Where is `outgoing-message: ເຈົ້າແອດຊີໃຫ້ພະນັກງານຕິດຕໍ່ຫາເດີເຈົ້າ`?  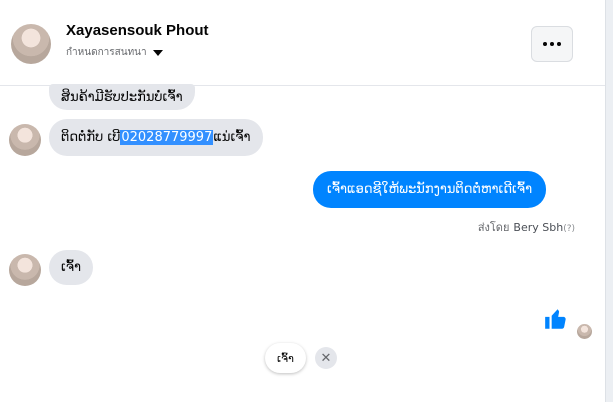
outgoing-message: ເຈົ້າແອດຊີໃຫ້ພະນັກງານຕິດຕໍ່ຫາເດີເຈົ້າ is located at coordinates (430, 189).